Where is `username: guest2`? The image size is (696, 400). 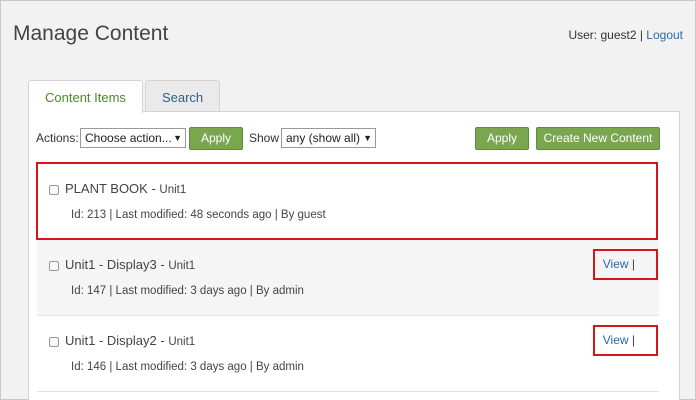 username: guest2 is located at coordinates (618, 35).